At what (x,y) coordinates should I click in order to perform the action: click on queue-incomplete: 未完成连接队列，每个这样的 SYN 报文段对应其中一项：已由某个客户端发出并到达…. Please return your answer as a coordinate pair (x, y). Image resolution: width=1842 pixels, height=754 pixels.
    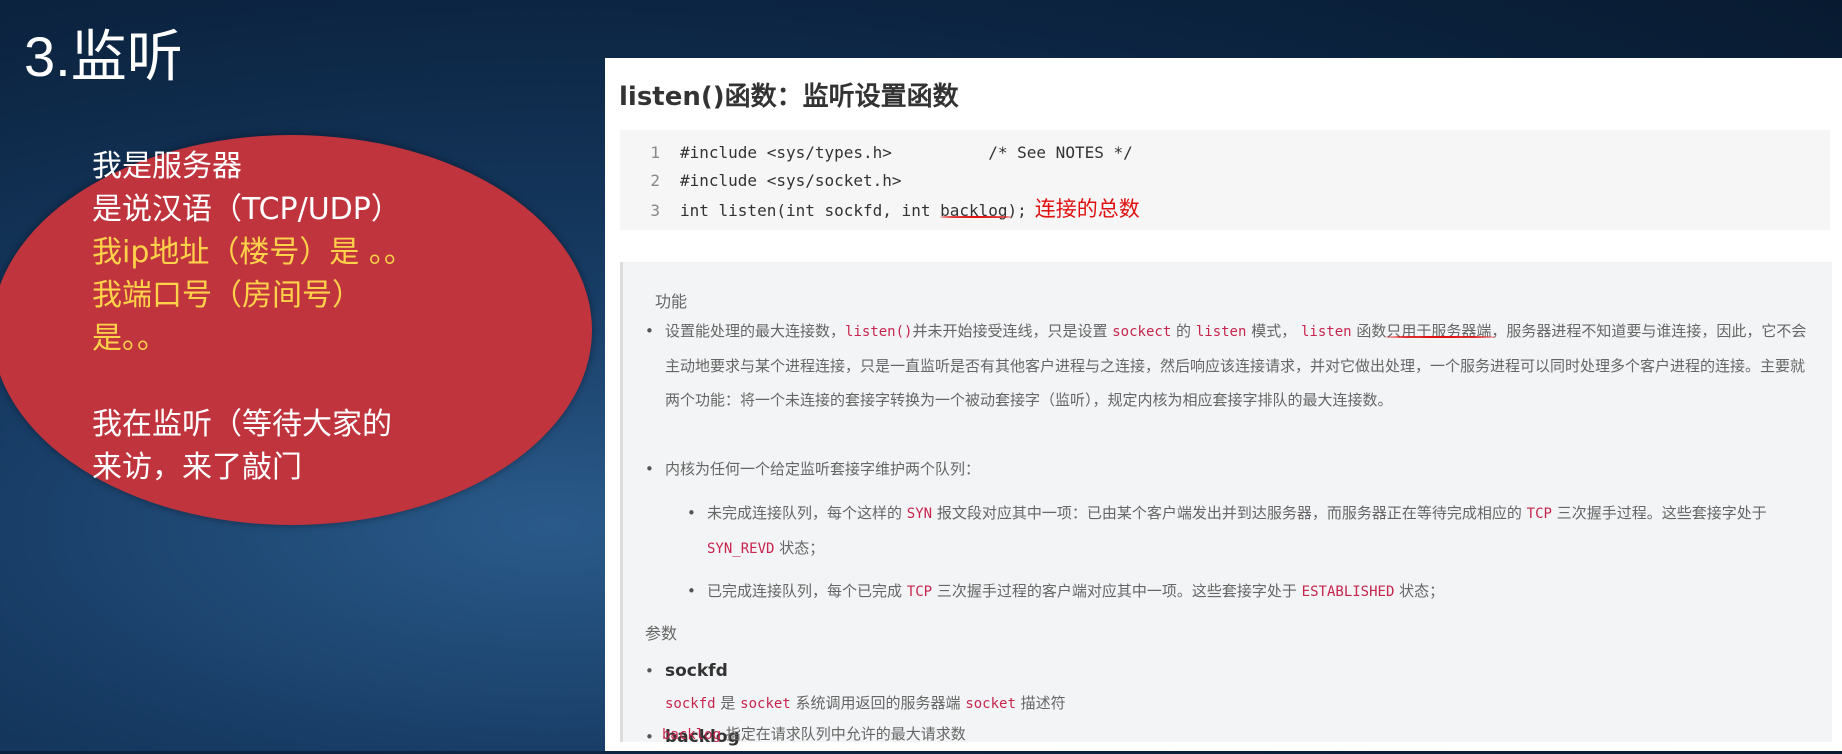
    Looking at the image, I should click on (1252, 531).